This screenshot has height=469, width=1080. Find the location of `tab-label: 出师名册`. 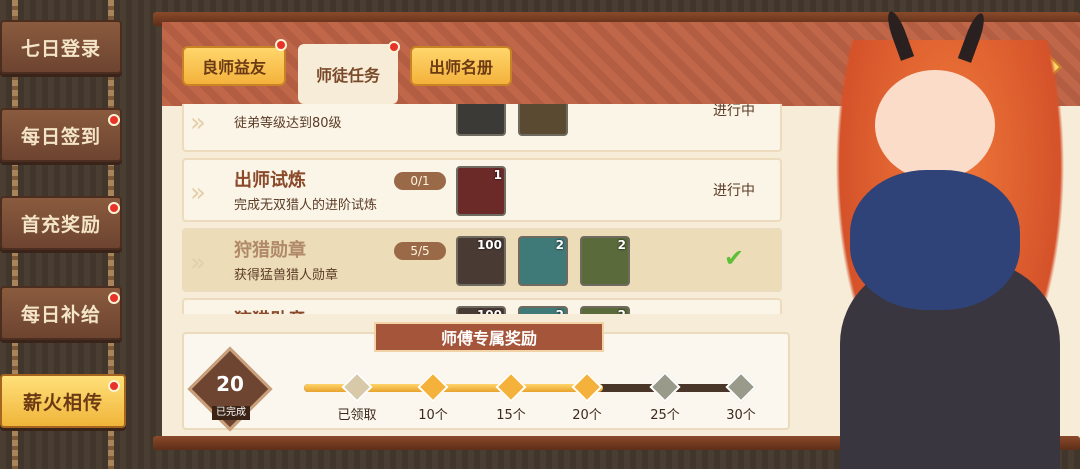

tab-label: 出师名册 is located at coordinates (460, 67).